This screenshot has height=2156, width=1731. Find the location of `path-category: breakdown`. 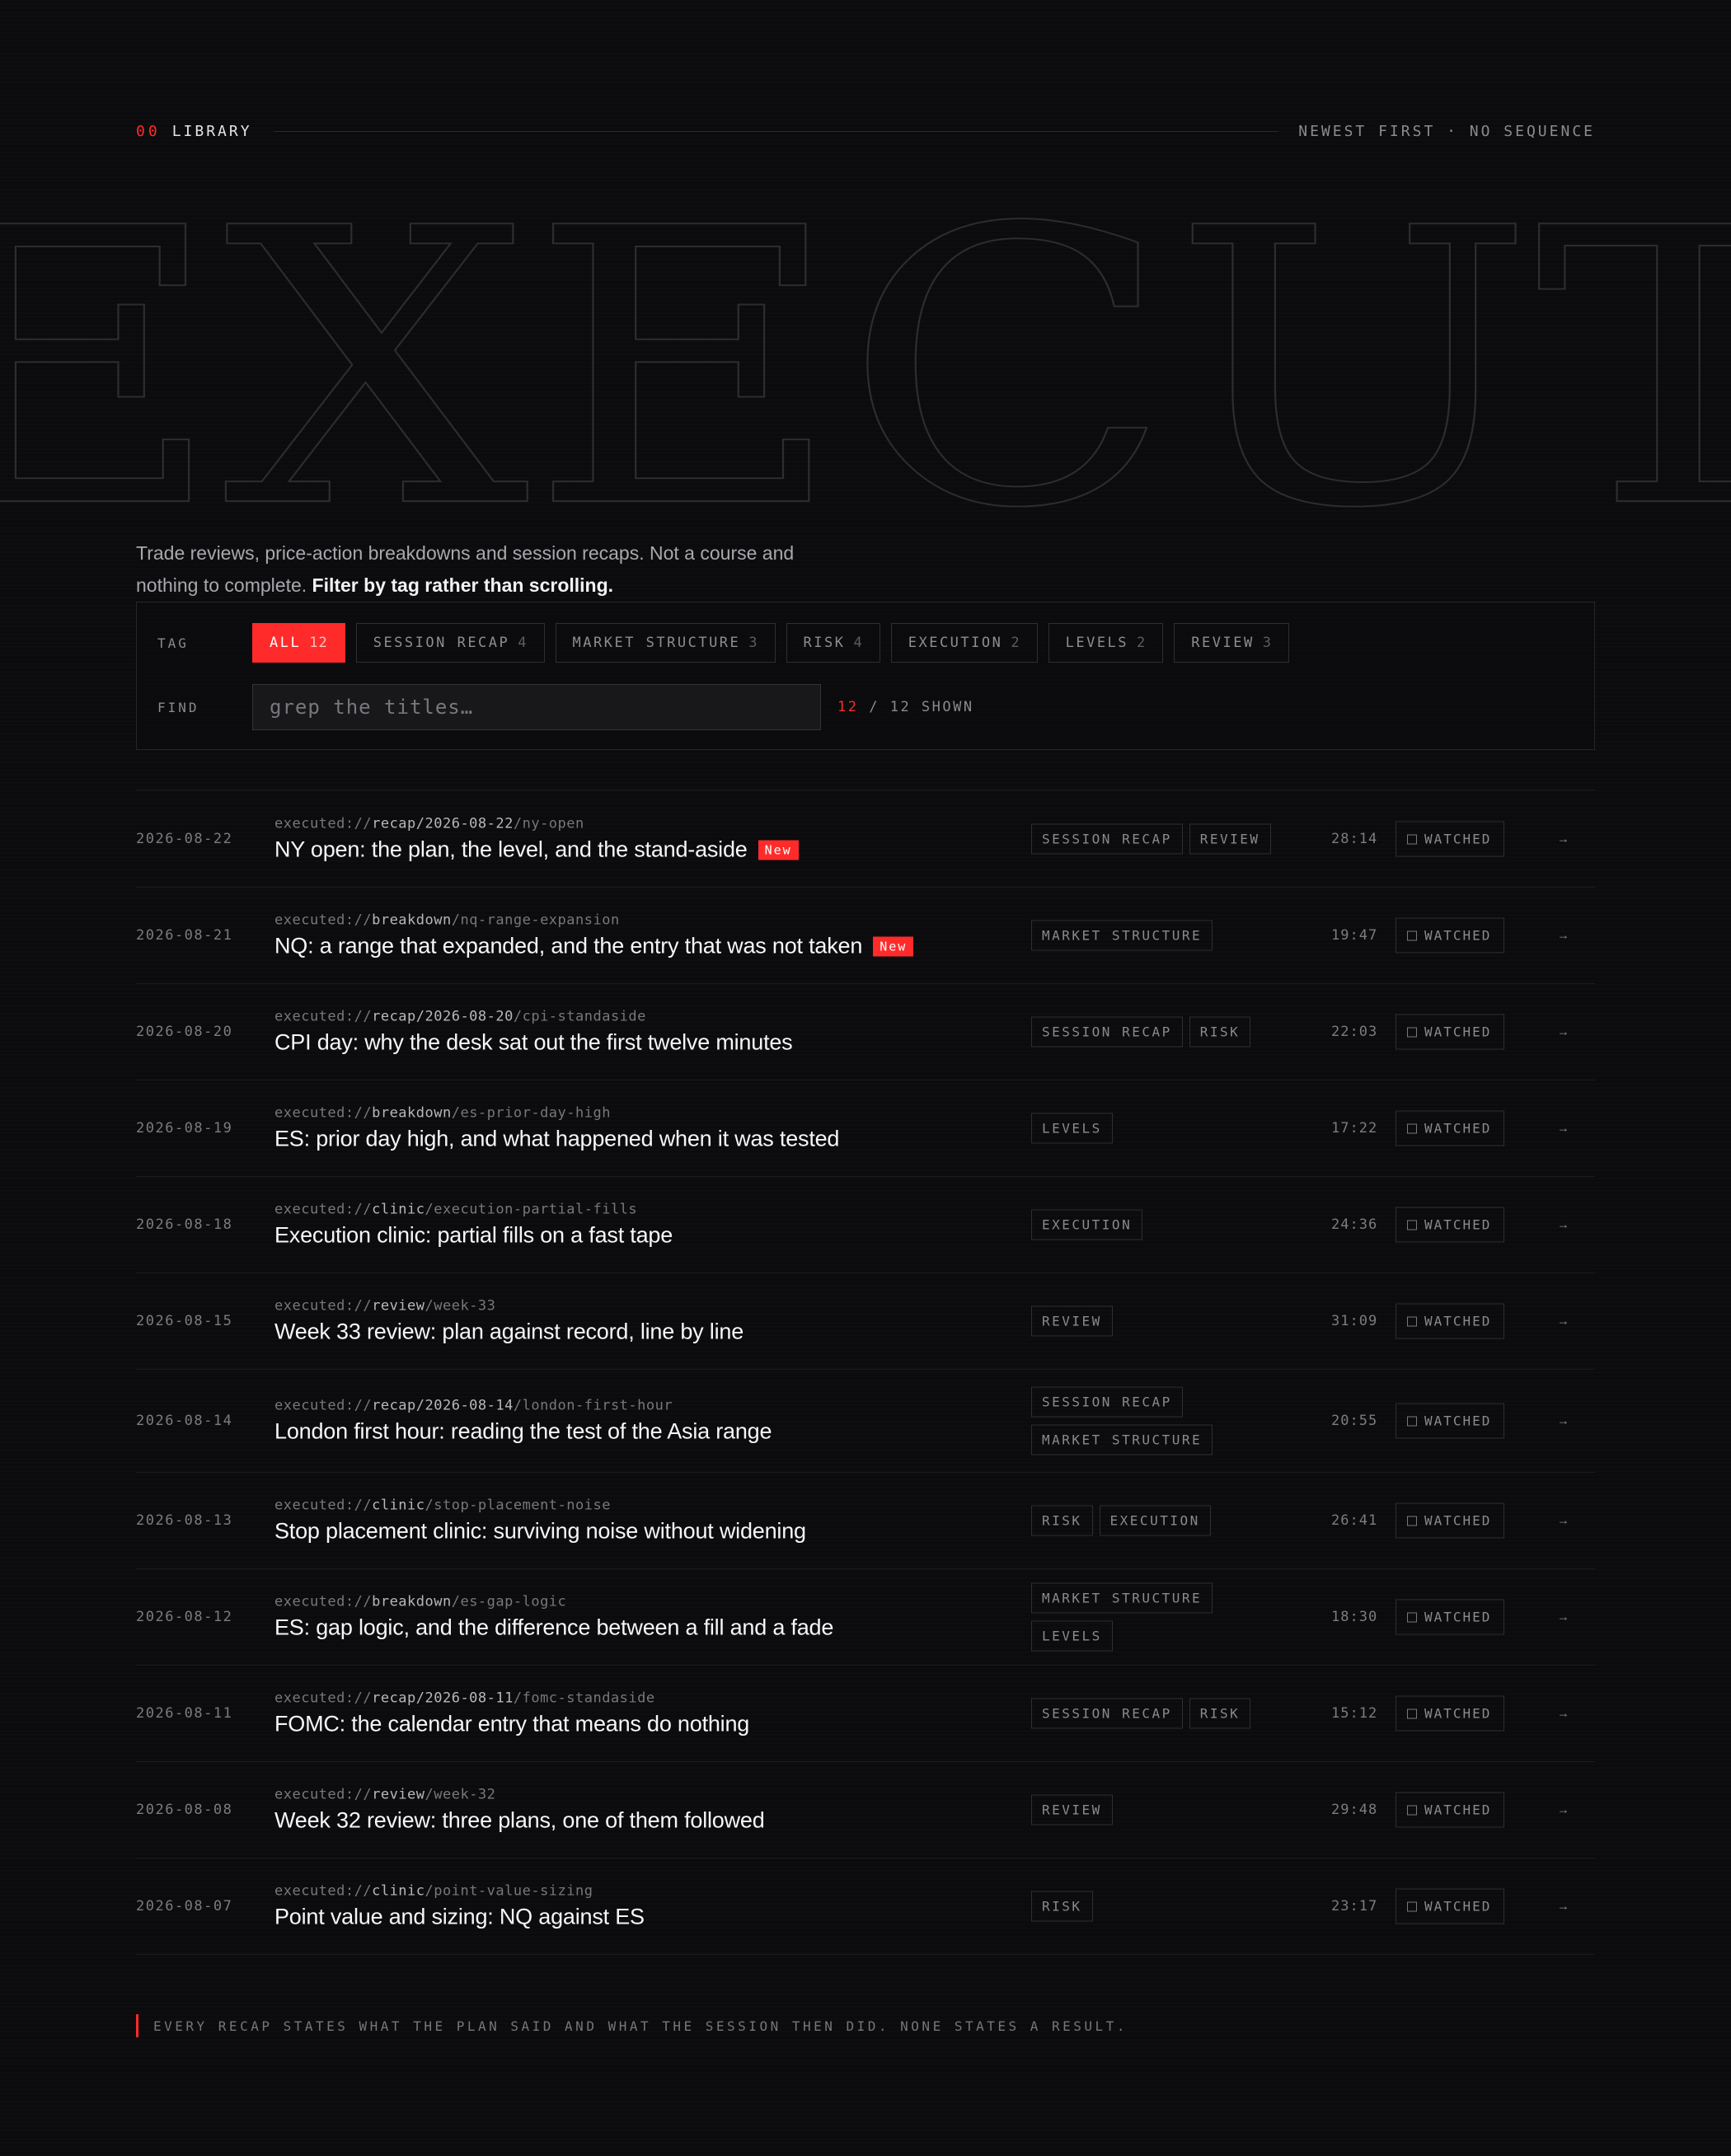

path-category: breakdown is located at coordinates (412, 1113).